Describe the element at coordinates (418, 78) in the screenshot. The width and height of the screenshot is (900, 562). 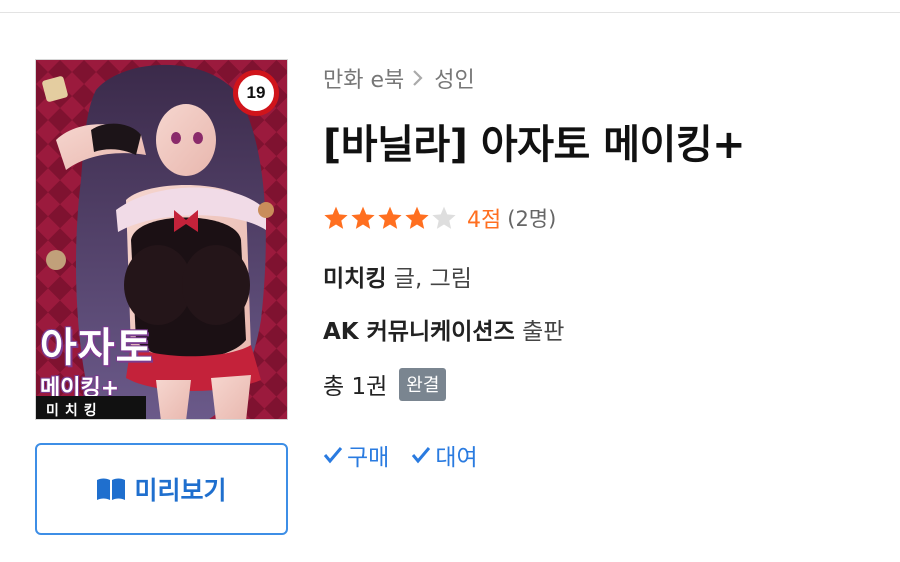
I see `chevron-right-icon` at that location.